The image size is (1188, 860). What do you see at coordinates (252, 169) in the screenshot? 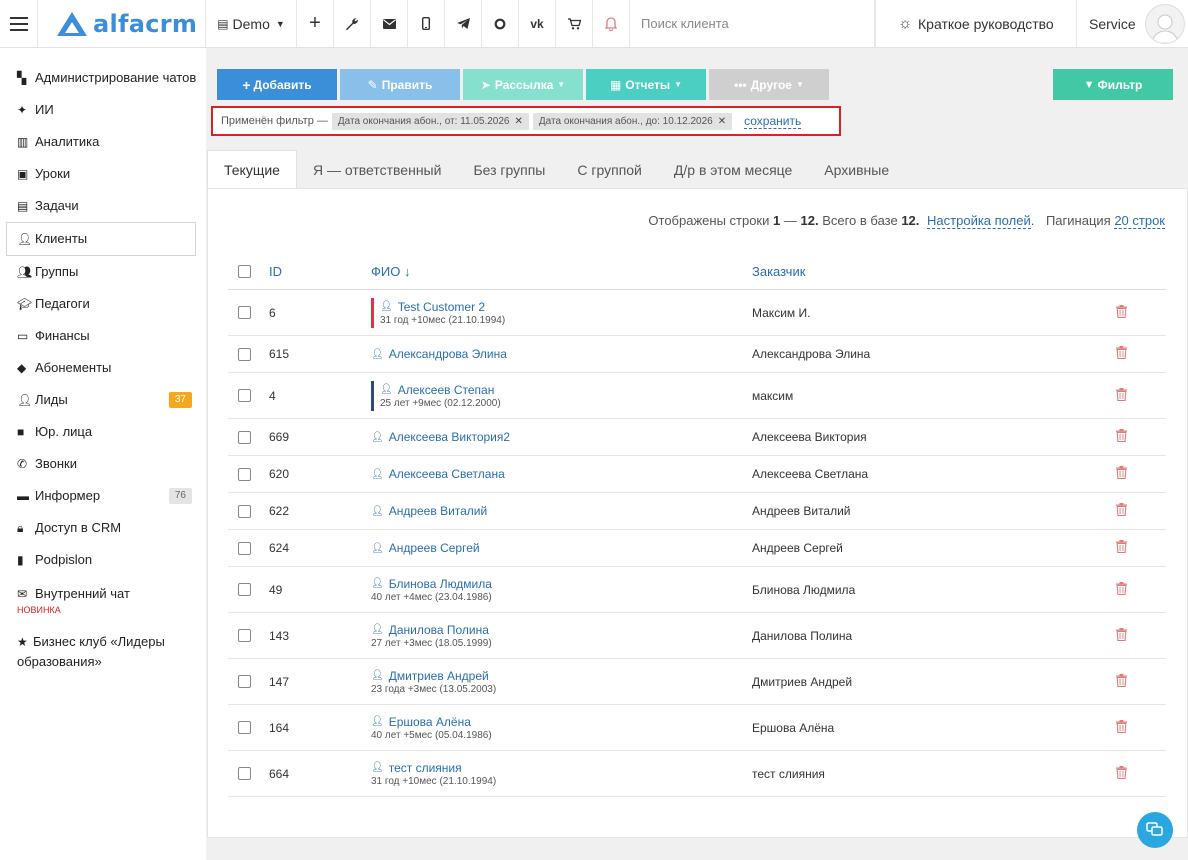
I see `tab-current: Текущие` at bounding box center [252, 169].